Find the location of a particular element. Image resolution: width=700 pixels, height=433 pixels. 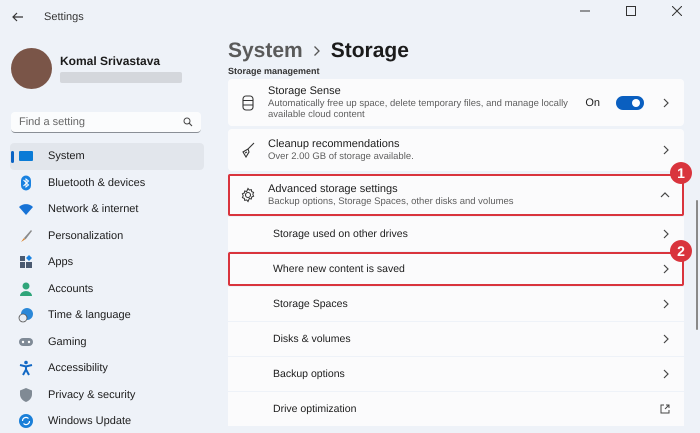

broom-icon is located at coordinates (248, 150).